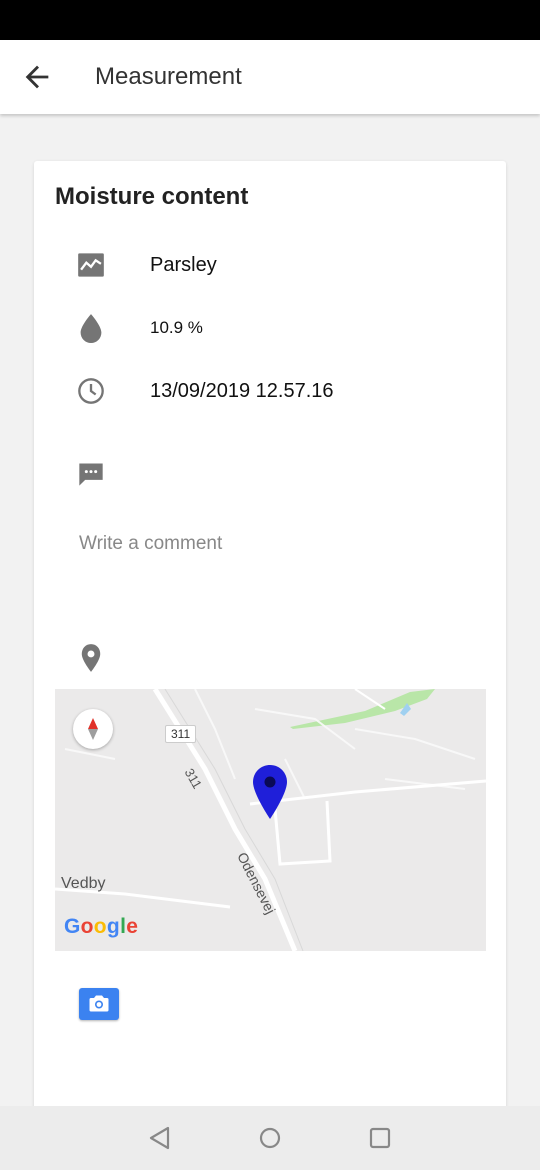 The width and height of the screenshot is (540, 1170). I want to click on map-marker-icon, so click(270, 792).